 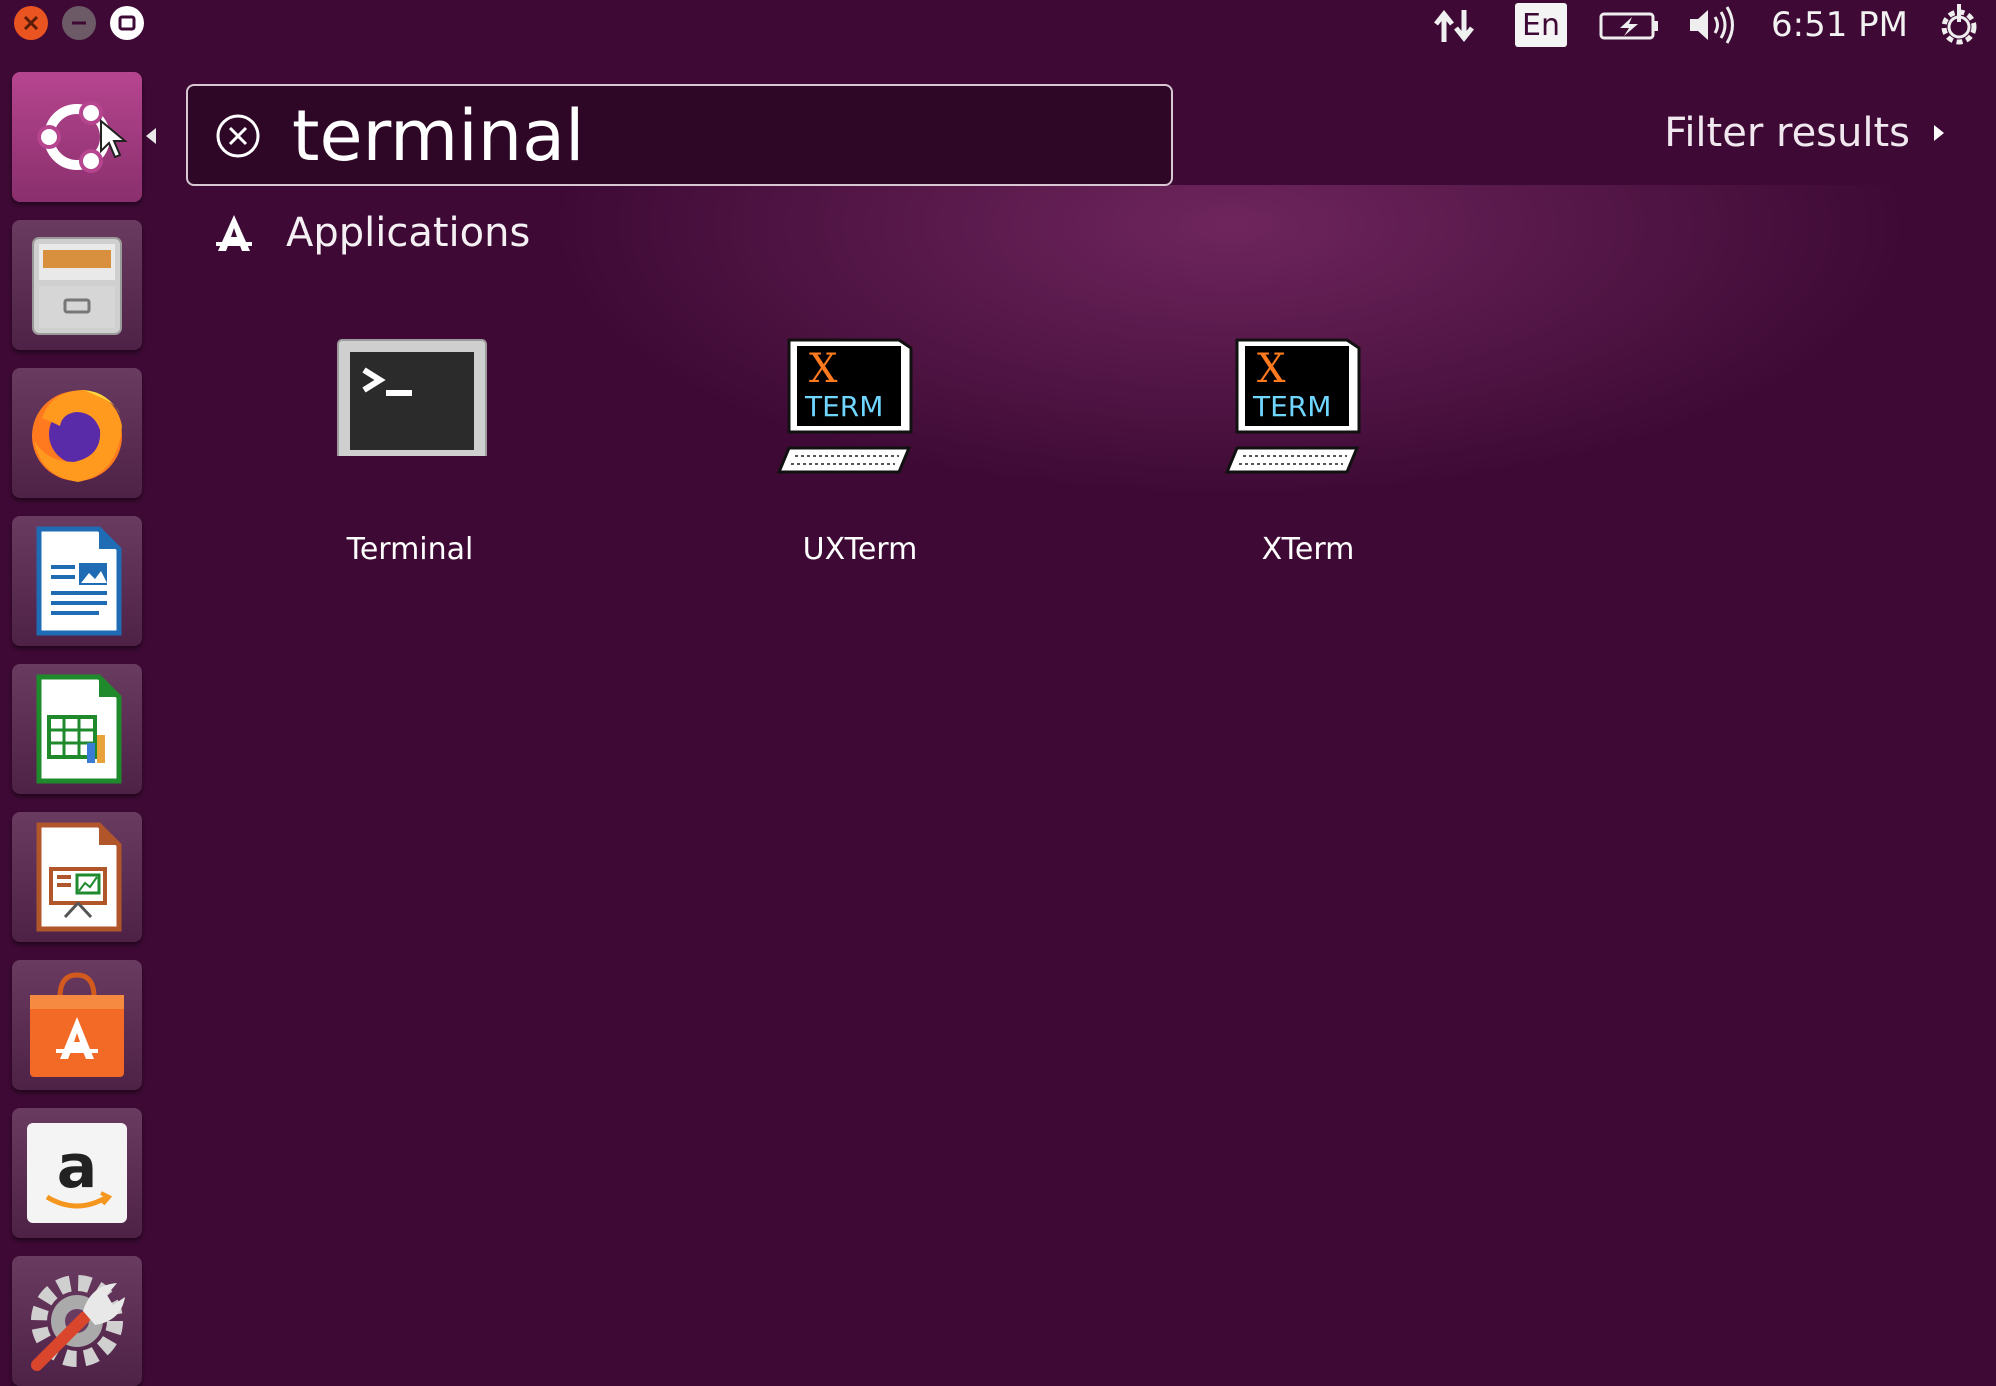 I want to click on minimize-icon, so click(x=79, y=23).